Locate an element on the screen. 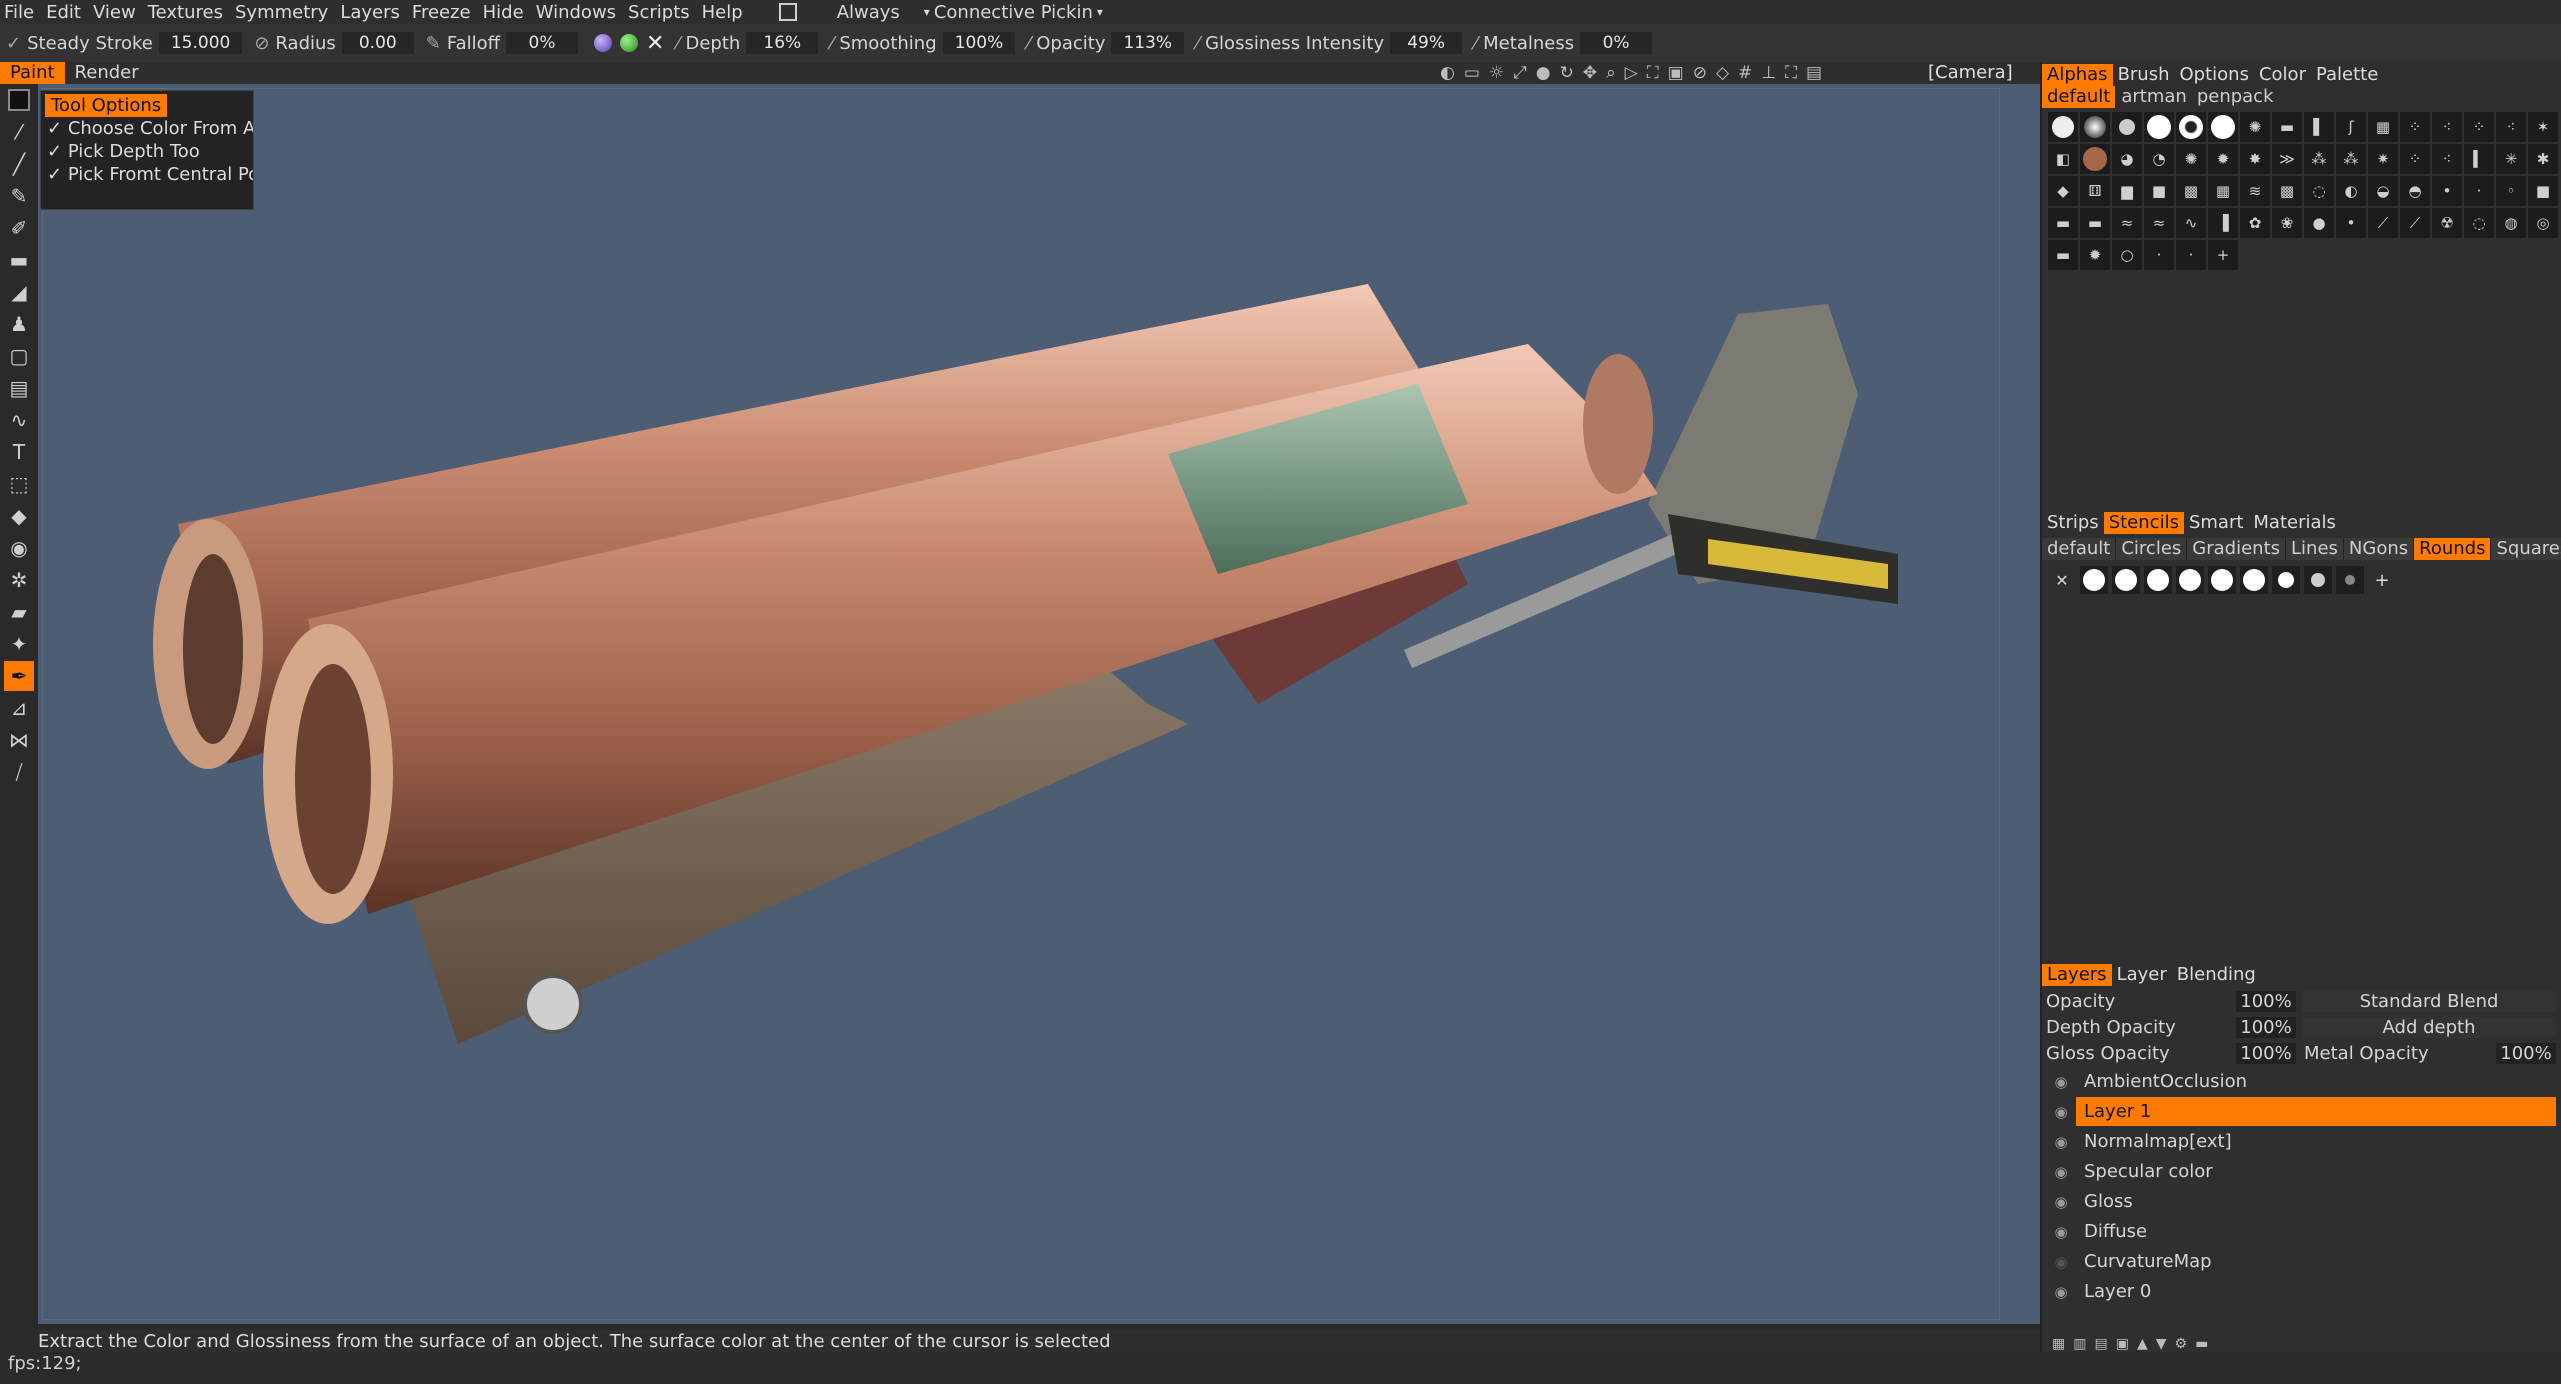 The image size is (2561, 1384). menu-view: View is located at coordinates (116, 12).